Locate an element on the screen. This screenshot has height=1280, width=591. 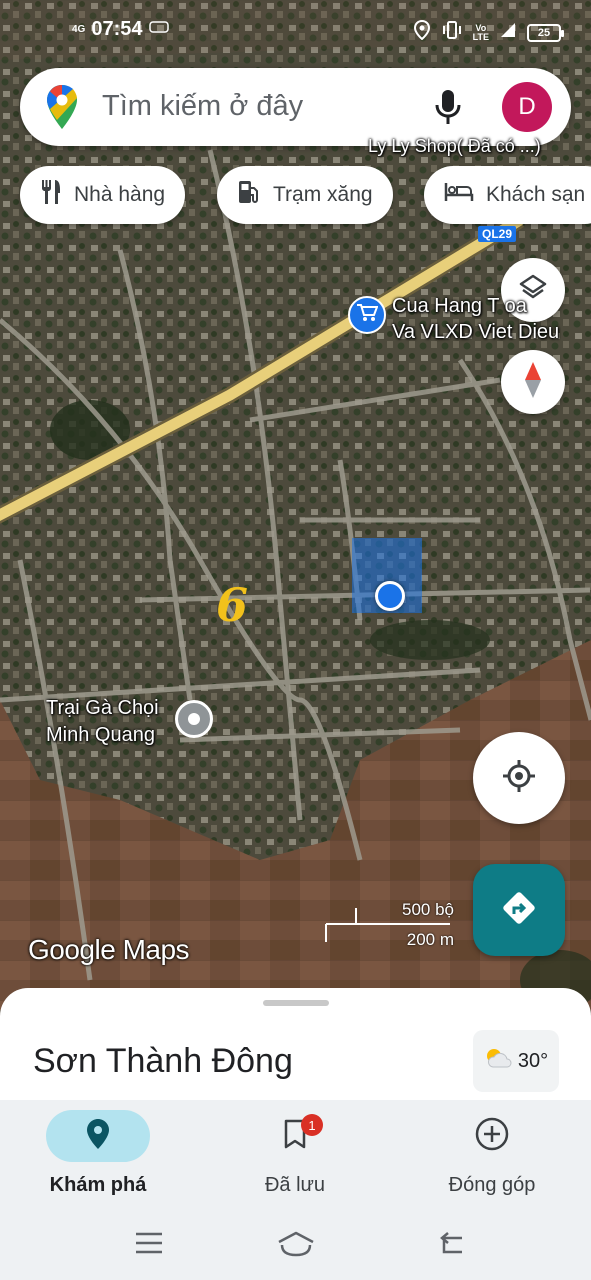
place-title: Sơn Thành Đông is located at coordinates (163, 1061).